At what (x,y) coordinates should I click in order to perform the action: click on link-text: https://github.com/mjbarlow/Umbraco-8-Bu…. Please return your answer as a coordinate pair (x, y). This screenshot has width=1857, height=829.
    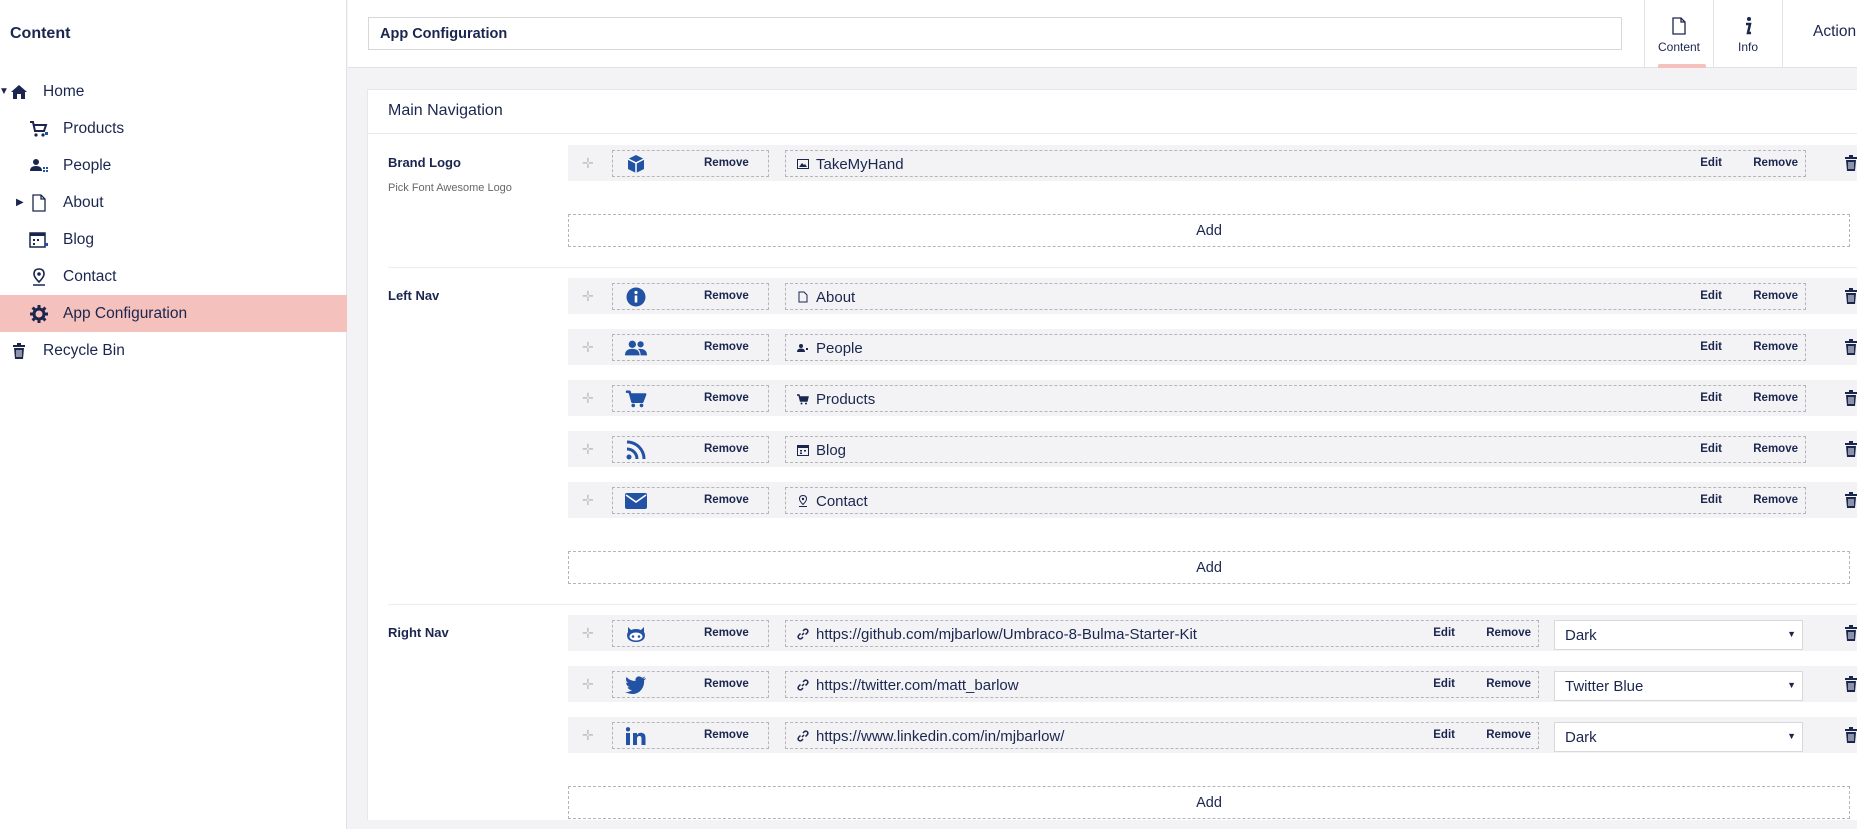
    Looking at the image, I should click on (1006, 634).